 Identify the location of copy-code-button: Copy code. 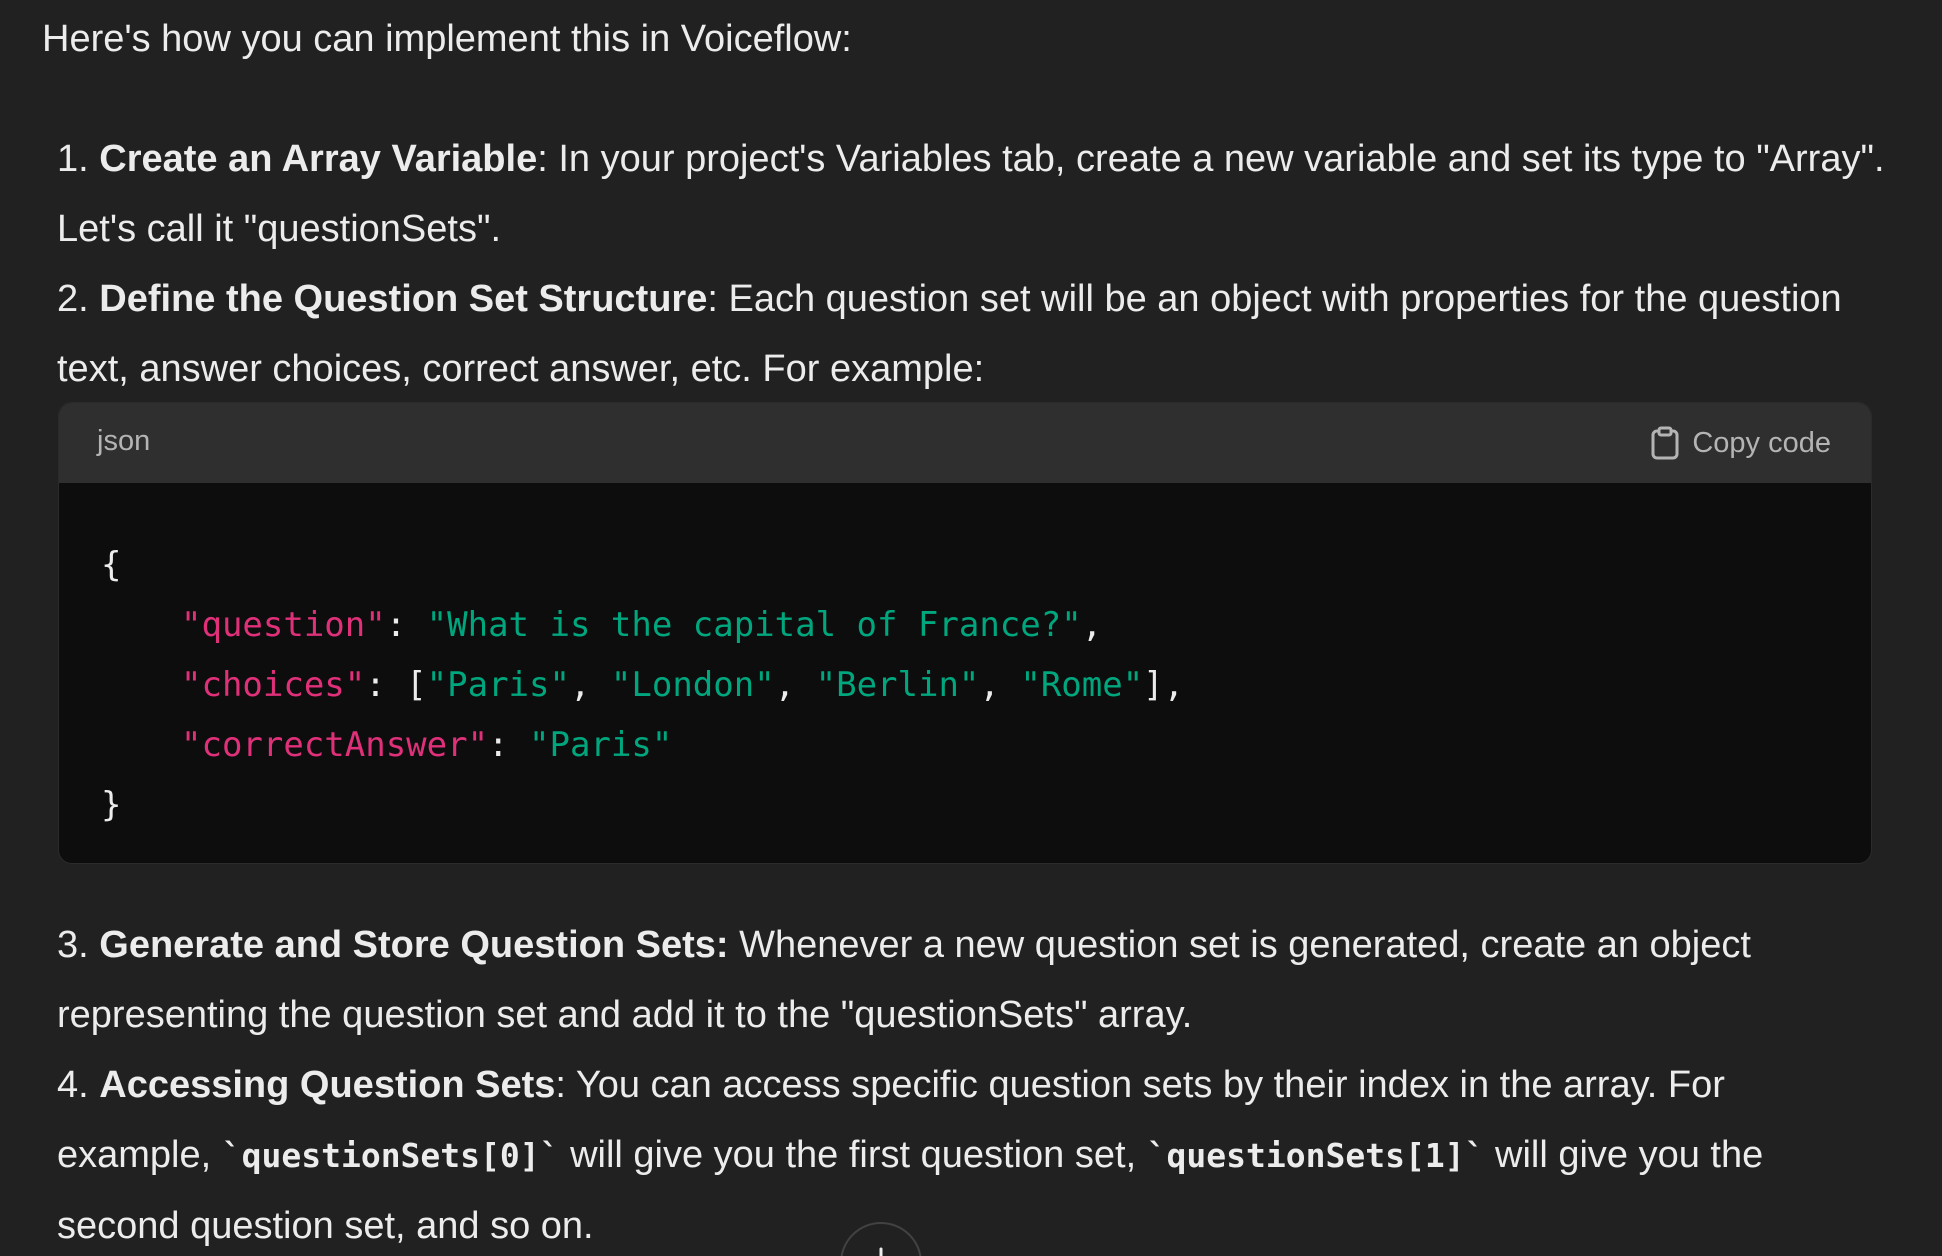
(1740, 443).